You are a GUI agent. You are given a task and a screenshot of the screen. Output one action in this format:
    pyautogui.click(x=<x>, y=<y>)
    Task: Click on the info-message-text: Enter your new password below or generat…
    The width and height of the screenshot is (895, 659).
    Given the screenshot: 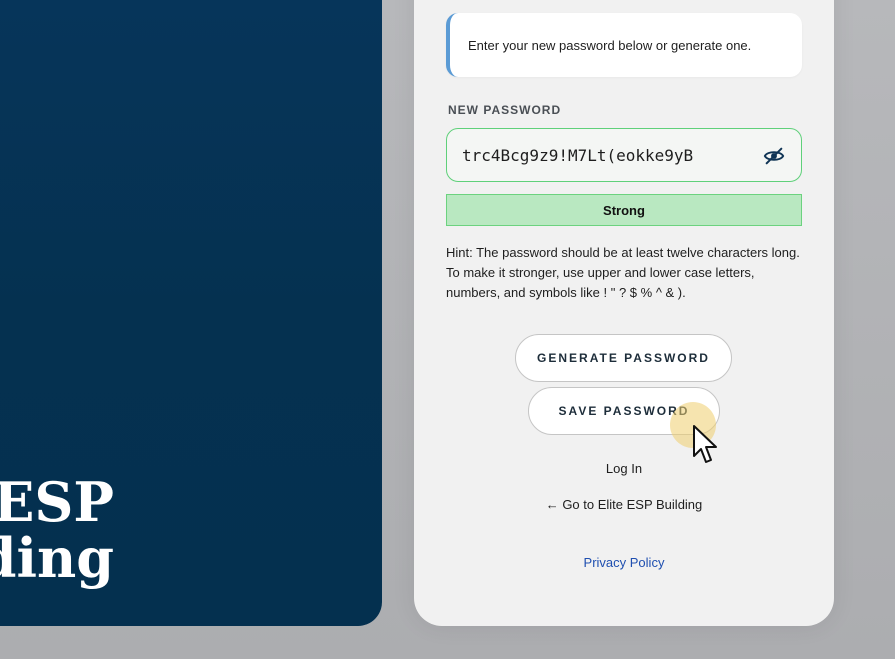 What is the action you would take?
    pyautogui.click(x=610, y=45)
    